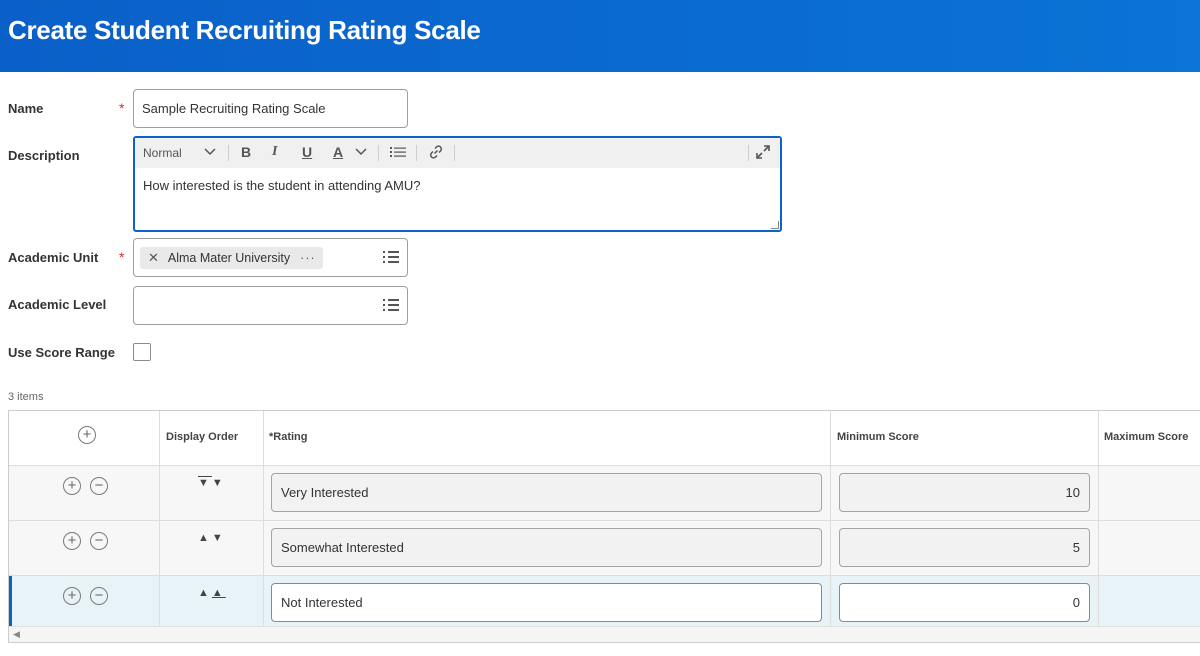 This screenshot has width=1200, height=656. What do you see at coordinates (1076, 602) in the screenshot?
I see `minimum-score-value: 0` at bounding box center [1076, 602].